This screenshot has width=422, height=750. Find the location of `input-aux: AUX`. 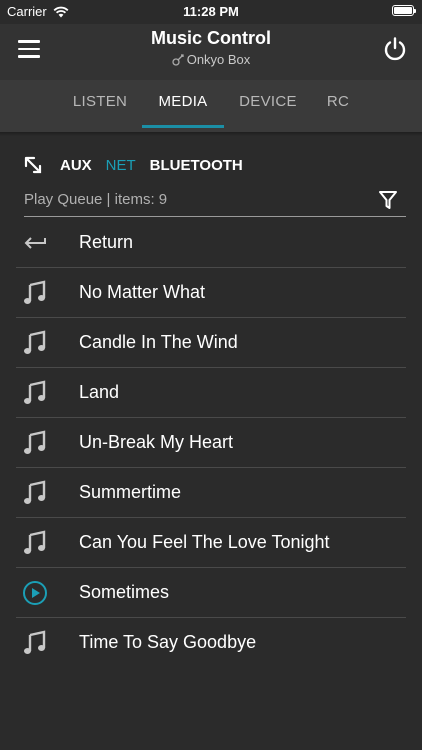

input-aux: AUX is located at coordinates (76, 165).